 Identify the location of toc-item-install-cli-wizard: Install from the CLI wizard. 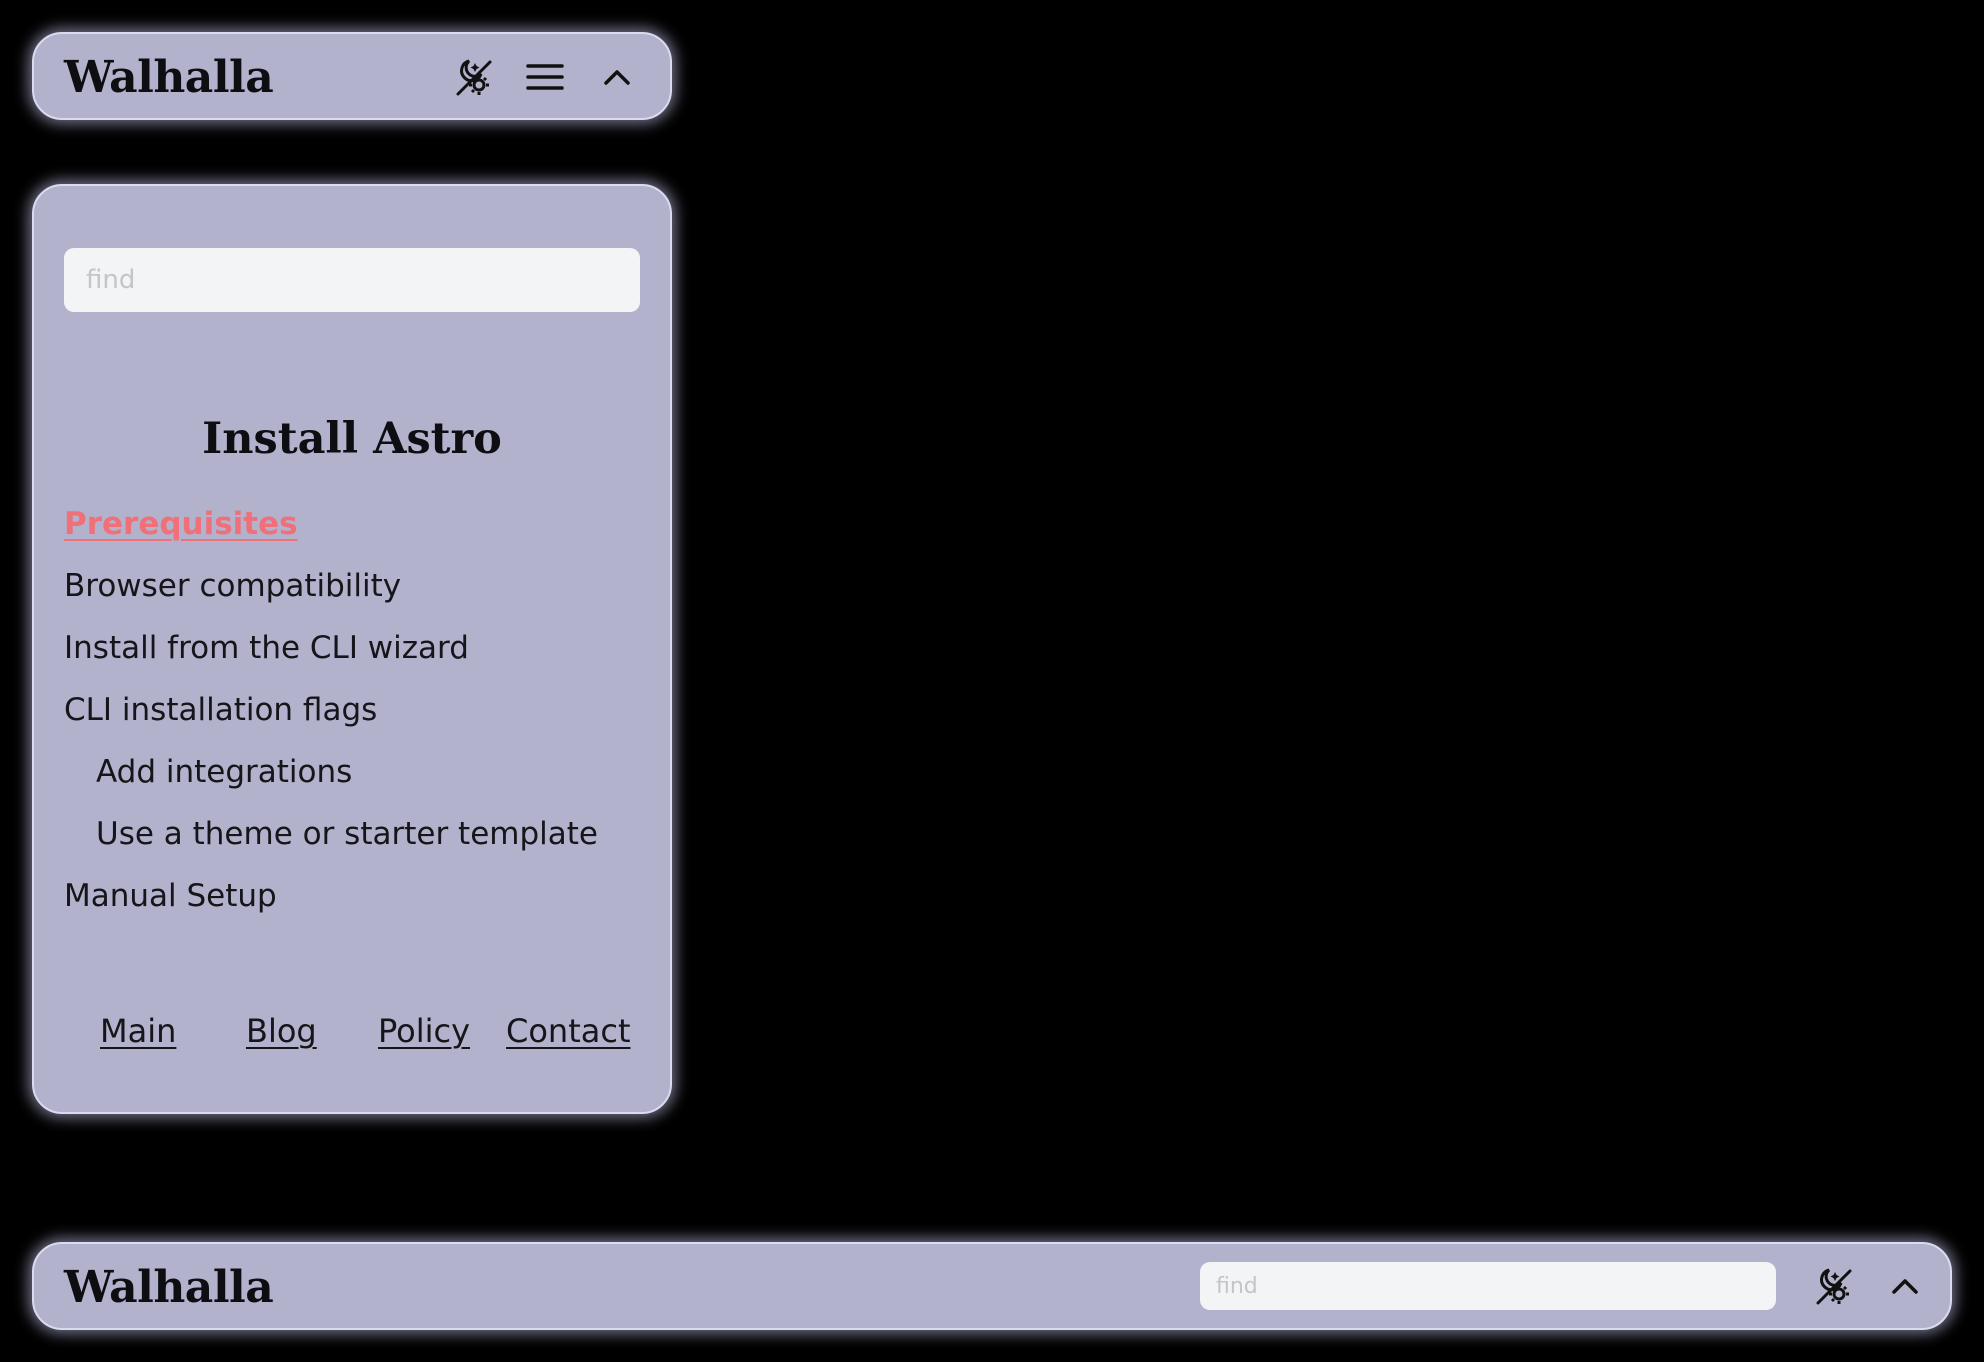
(266, 648).